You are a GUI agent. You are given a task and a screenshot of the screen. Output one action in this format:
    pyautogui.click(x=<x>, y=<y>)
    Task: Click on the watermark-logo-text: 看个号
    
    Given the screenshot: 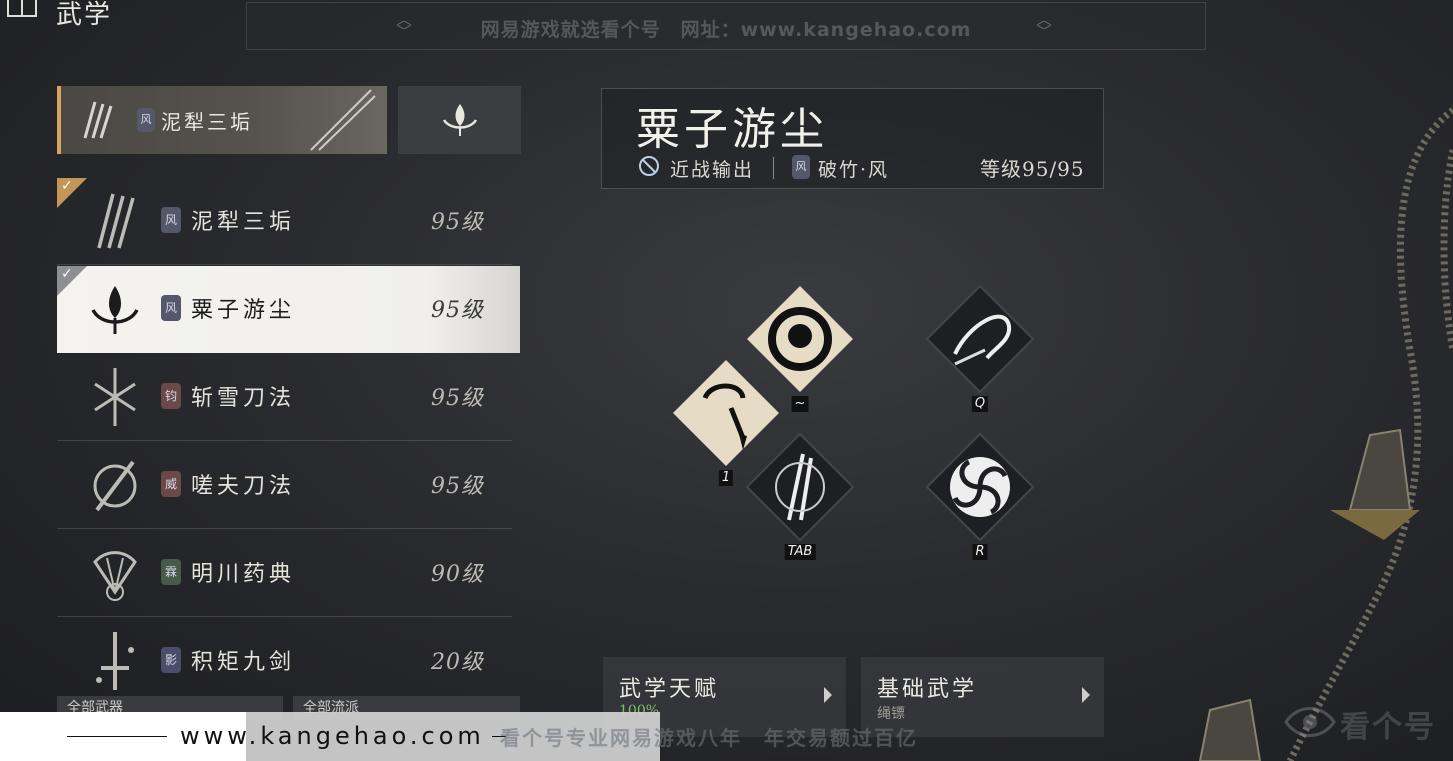 What is the action you would take?
    pyautogui.click(x=1388, y=727)
    